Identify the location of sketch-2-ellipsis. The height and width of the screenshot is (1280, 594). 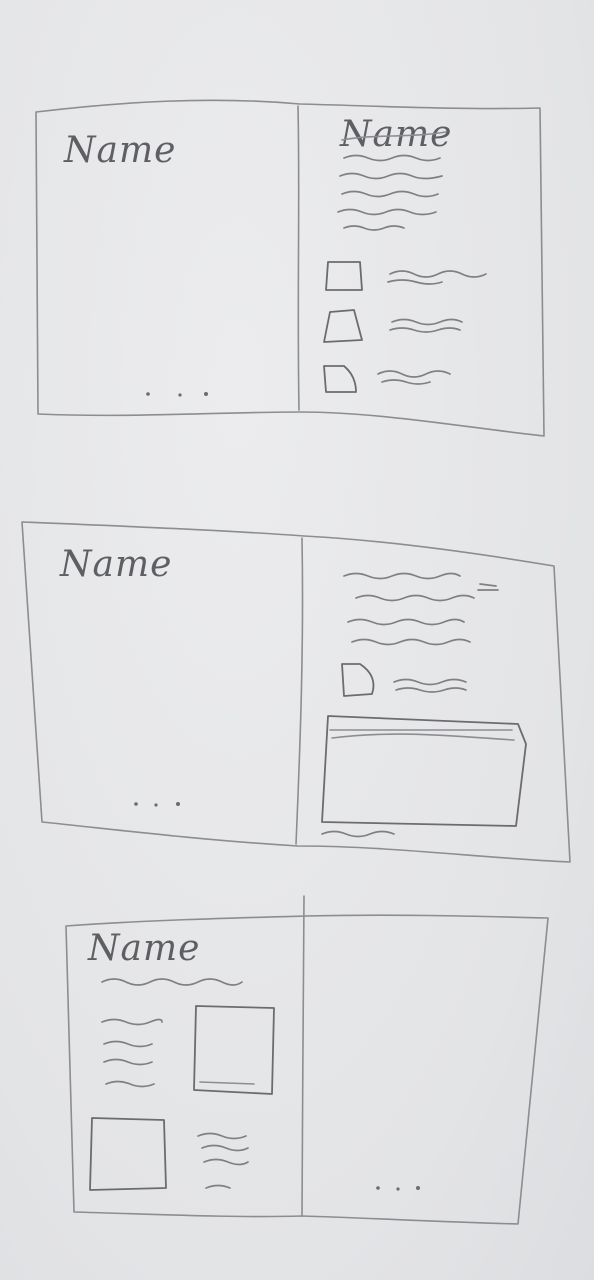
(157, 804).